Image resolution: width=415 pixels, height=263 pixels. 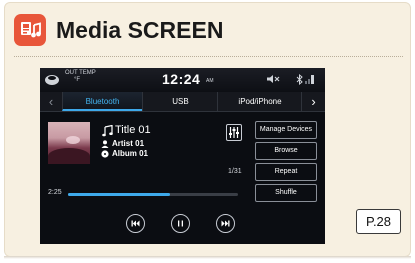 I want to click on song-title: Title 01, so click(x=133, y=130).